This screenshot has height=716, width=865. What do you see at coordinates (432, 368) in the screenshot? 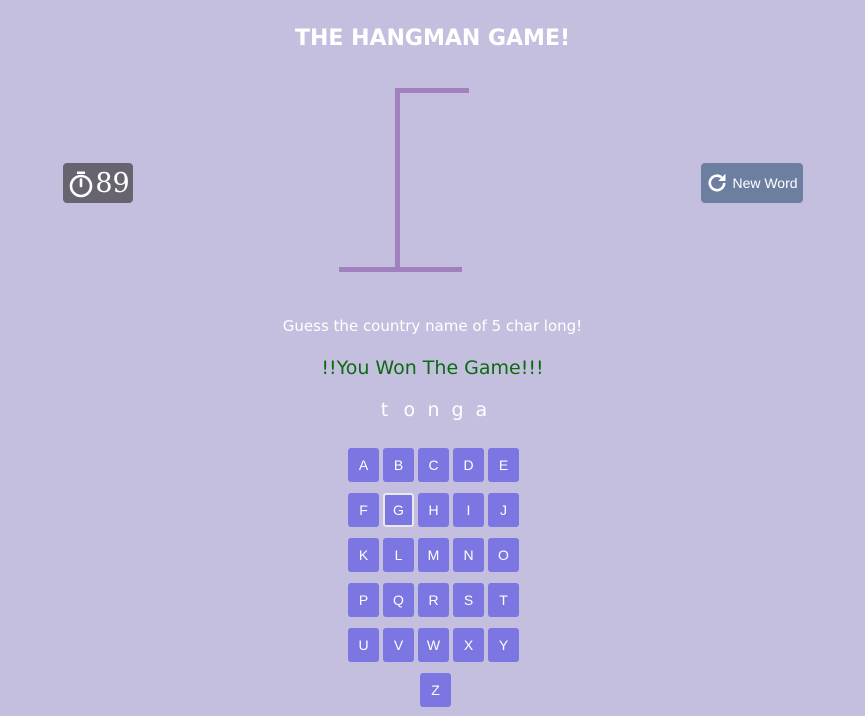
I see `game-result-message: !!You Won The Game!!!` at bounding box center [432, 368].